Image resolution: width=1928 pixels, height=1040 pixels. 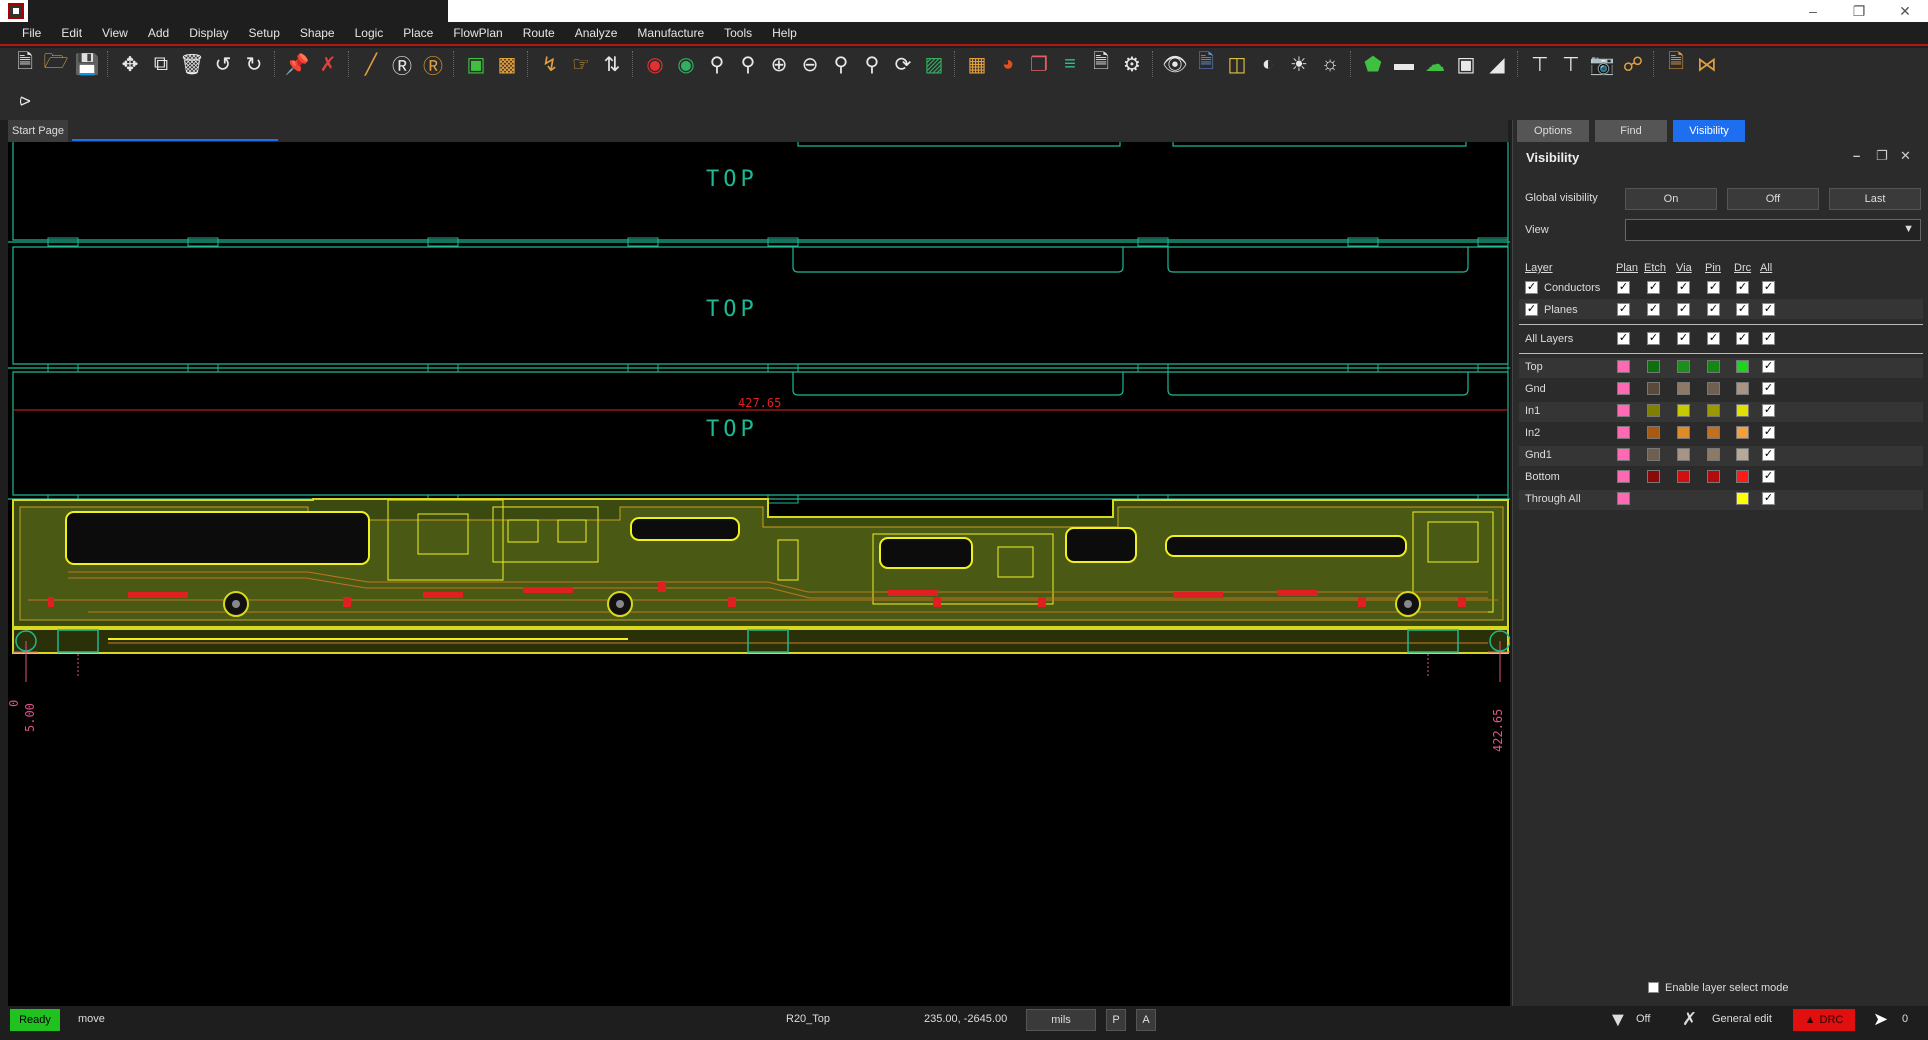 I want to click on menu-analyze: Analyze, so click(x=596, y=33).